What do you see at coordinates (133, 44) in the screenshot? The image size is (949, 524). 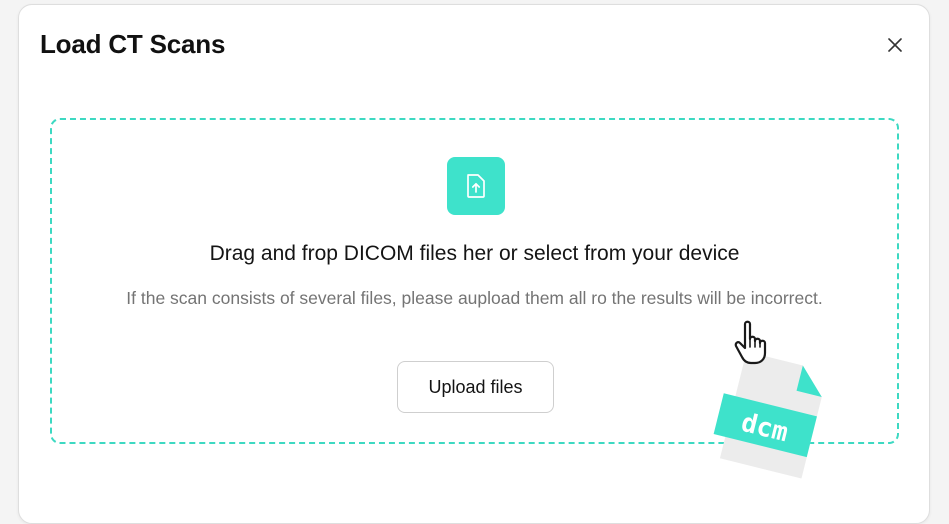 I see `modal-title: Load CT Scans` at bounding box center [133, 44].